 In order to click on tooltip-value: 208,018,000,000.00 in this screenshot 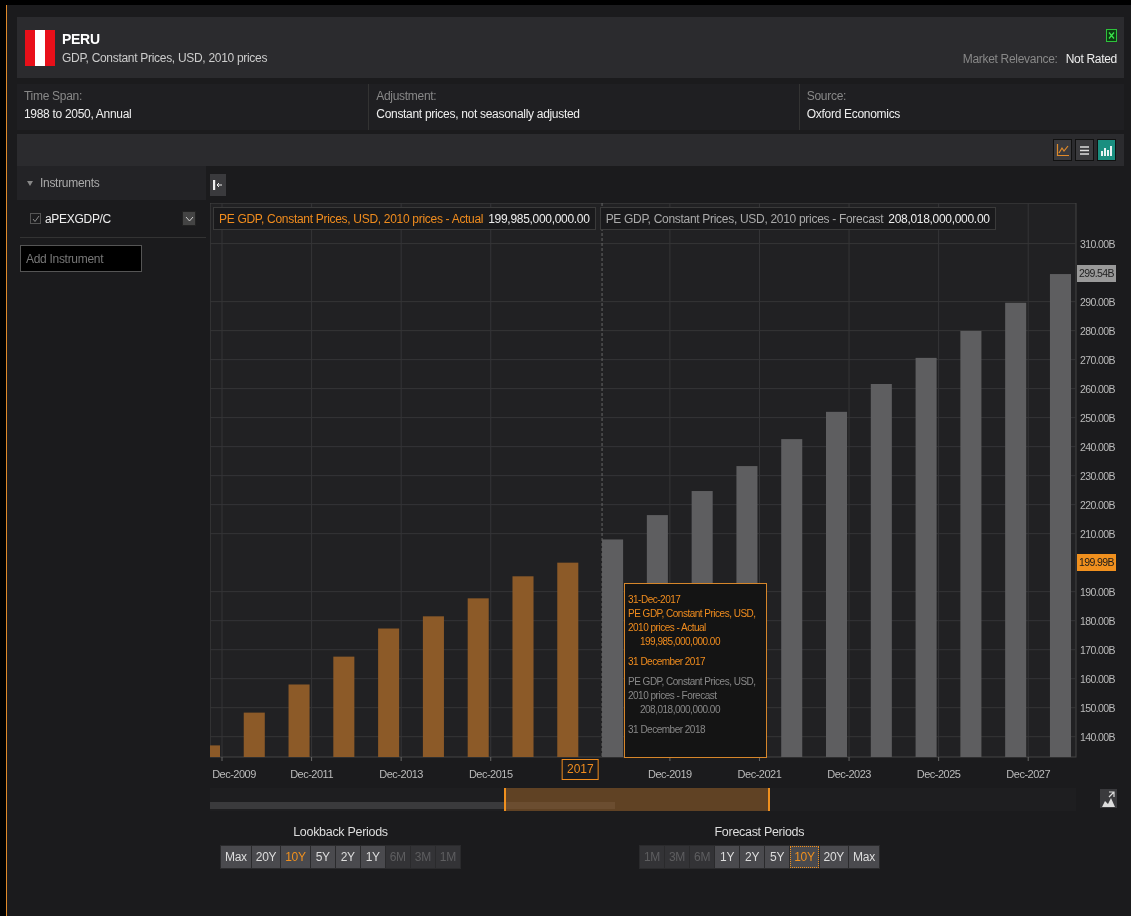, I will do `click(680, 710)`.